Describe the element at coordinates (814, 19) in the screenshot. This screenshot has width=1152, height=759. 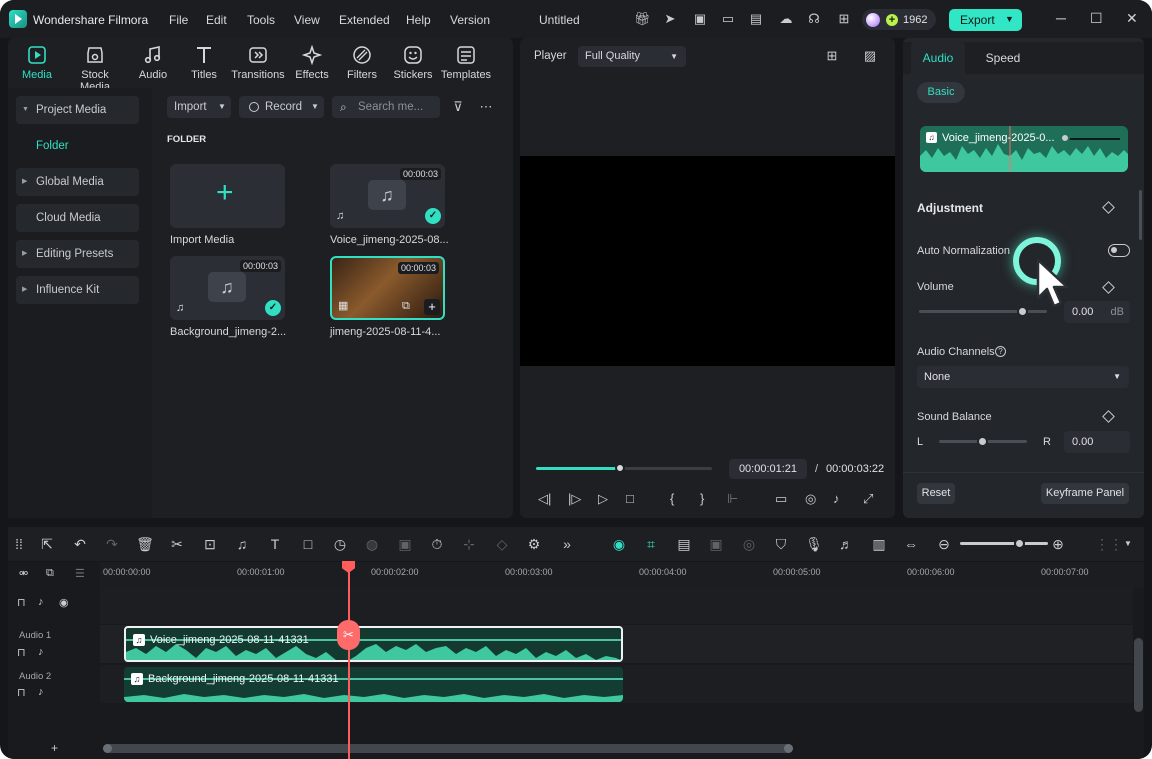
I see `headset-icon: ☊` at that location.